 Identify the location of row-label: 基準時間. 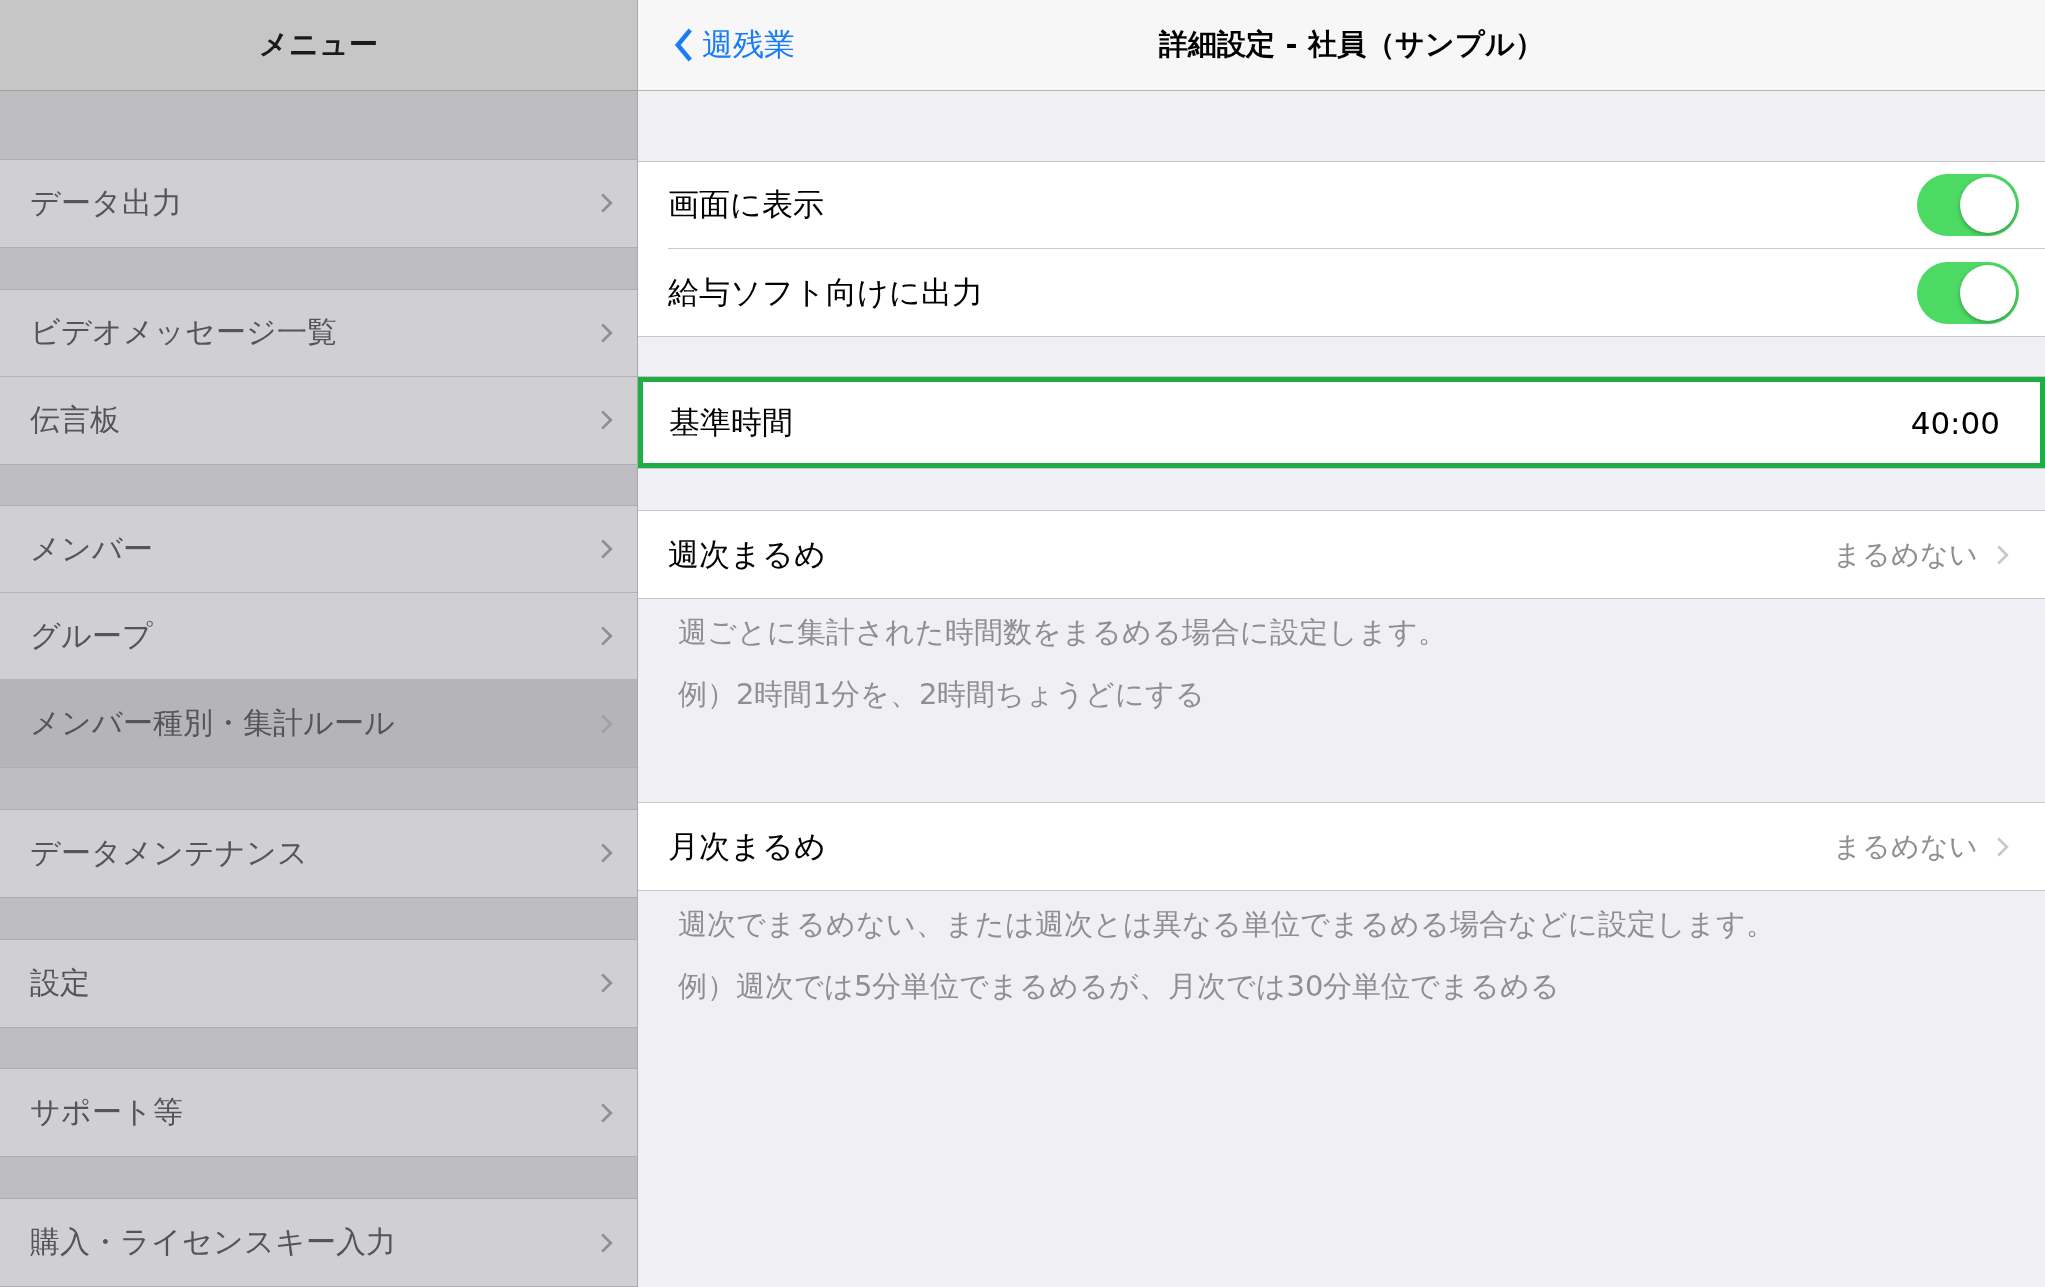
(731, 422).